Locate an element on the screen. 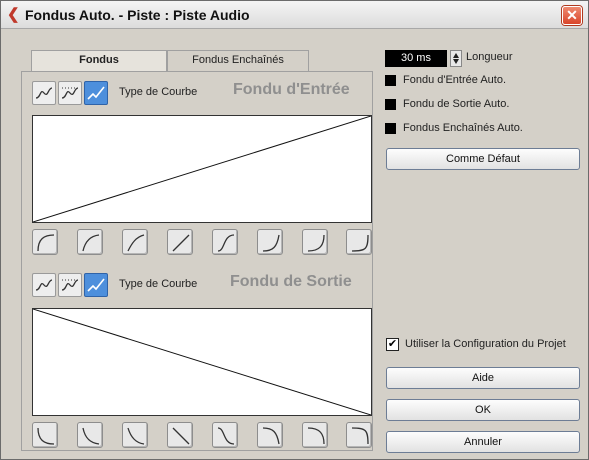 The width and height of the screenshot is (589, 460). fade-out-curve-types is located at coordinates (72, 285).